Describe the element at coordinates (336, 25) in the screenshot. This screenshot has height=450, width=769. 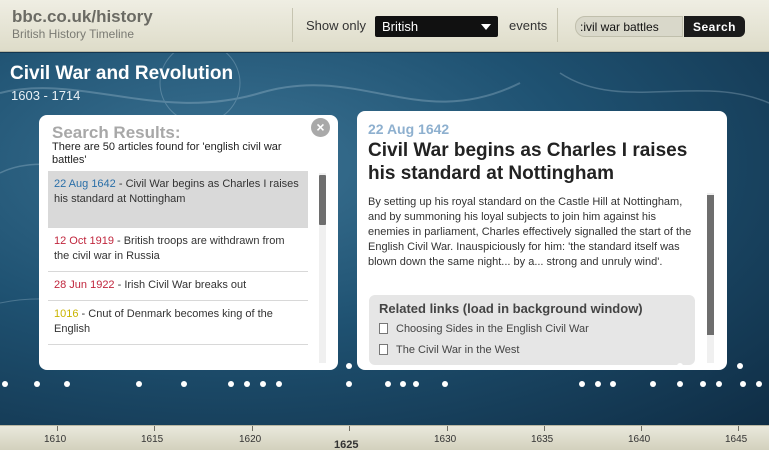
I see `show-only-label: Show only` at that location.